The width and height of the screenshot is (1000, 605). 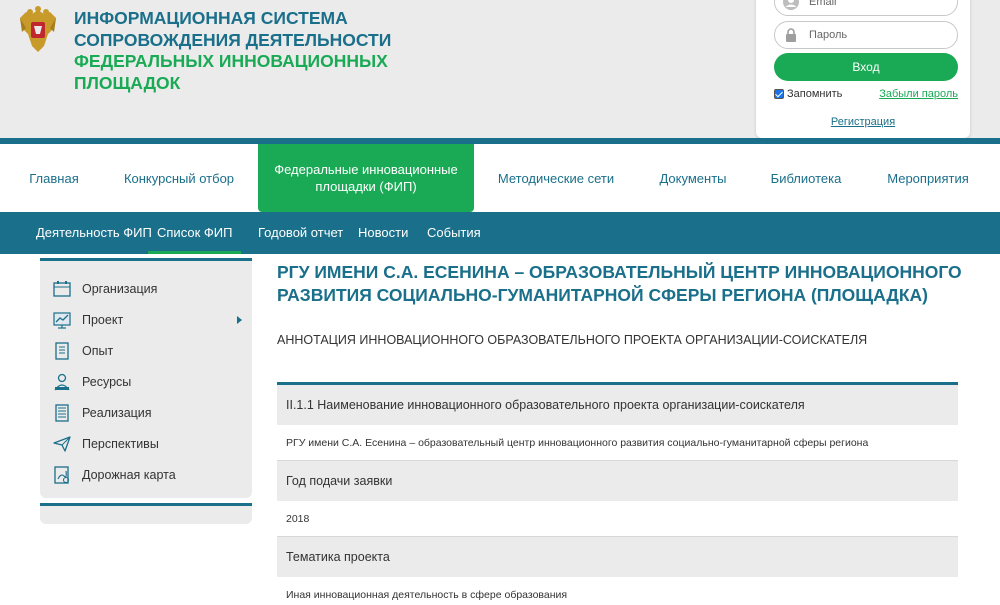 What do you see at coordinates (231, 61) in the screenshot?
I see `title-line: федеральных инновационных` at bounding box center [231, 61].